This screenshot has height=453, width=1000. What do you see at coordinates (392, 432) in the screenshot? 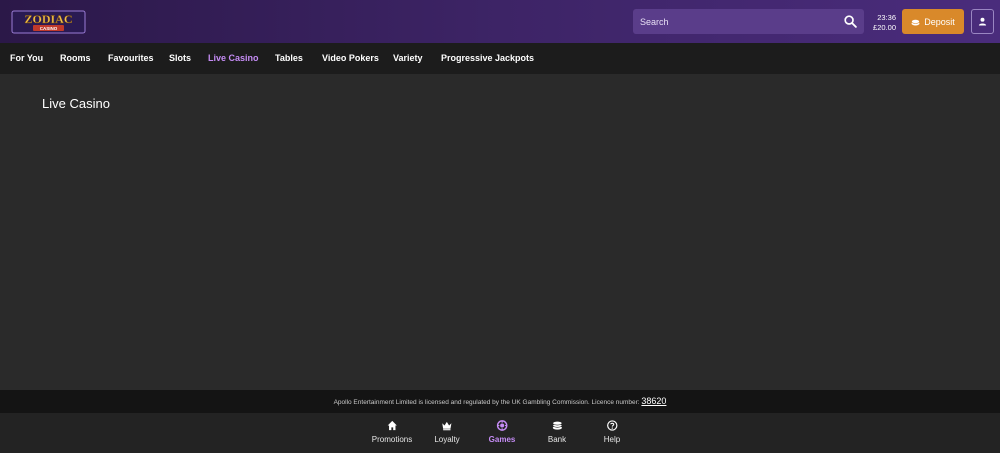
I see `bottom-nav-promotions: Promotions` at bounding box center [392, 432].